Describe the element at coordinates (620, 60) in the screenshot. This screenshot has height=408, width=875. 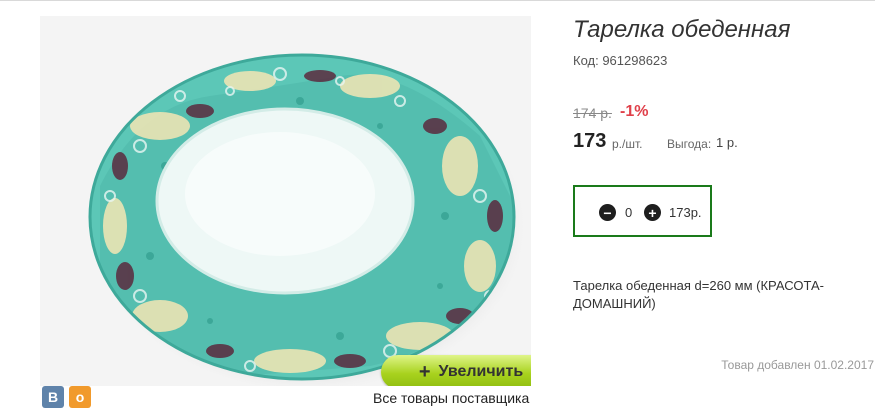
I see `product-code: Код: 961298623` at that location.